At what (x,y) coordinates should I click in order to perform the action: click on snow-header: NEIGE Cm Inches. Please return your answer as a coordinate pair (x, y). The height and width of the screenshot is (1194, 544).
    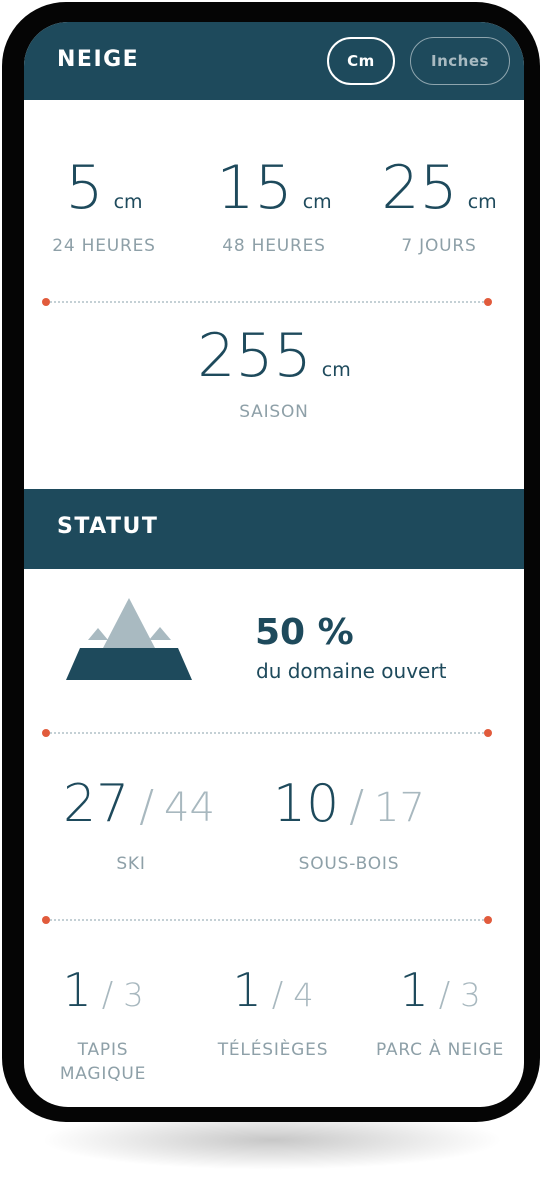
    Looking at the image, I should click on (274, 61).